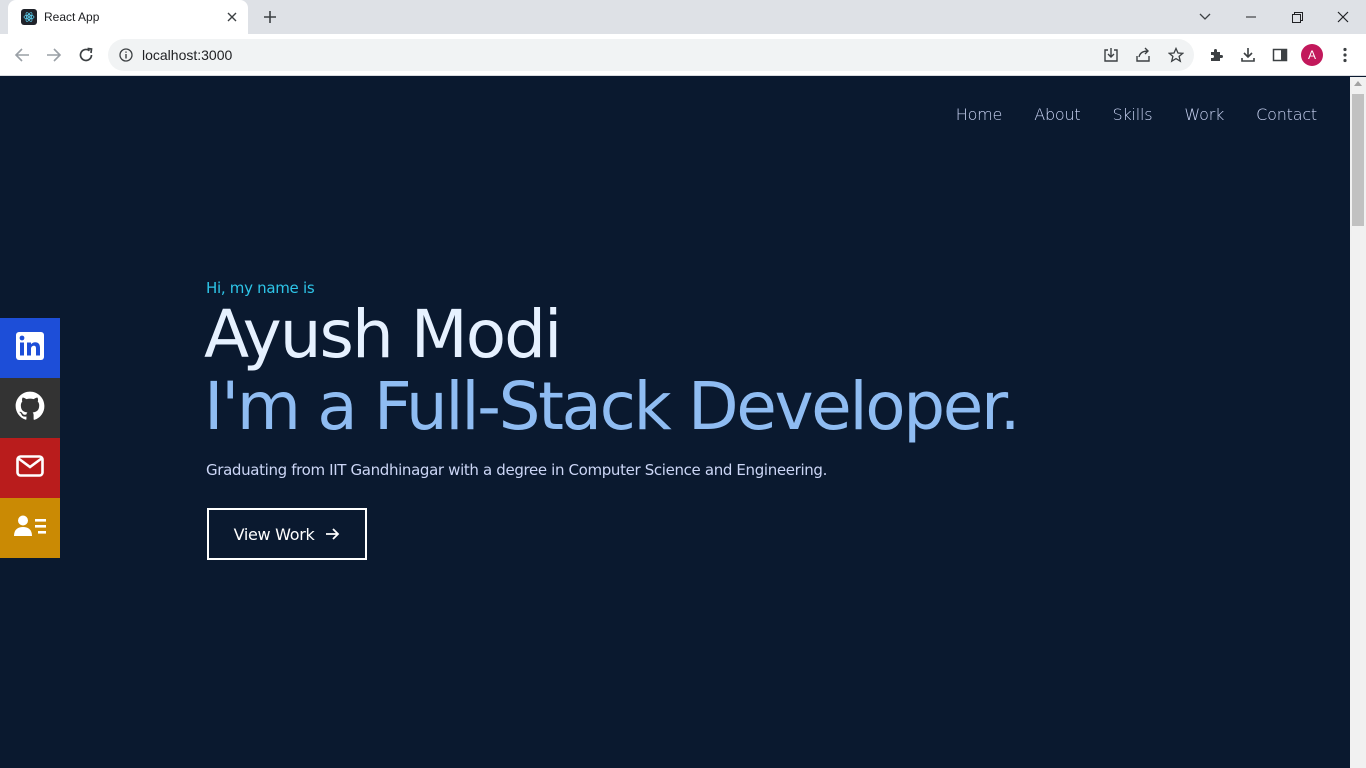  I want to click on linkedin-icon, so click(30, 348).